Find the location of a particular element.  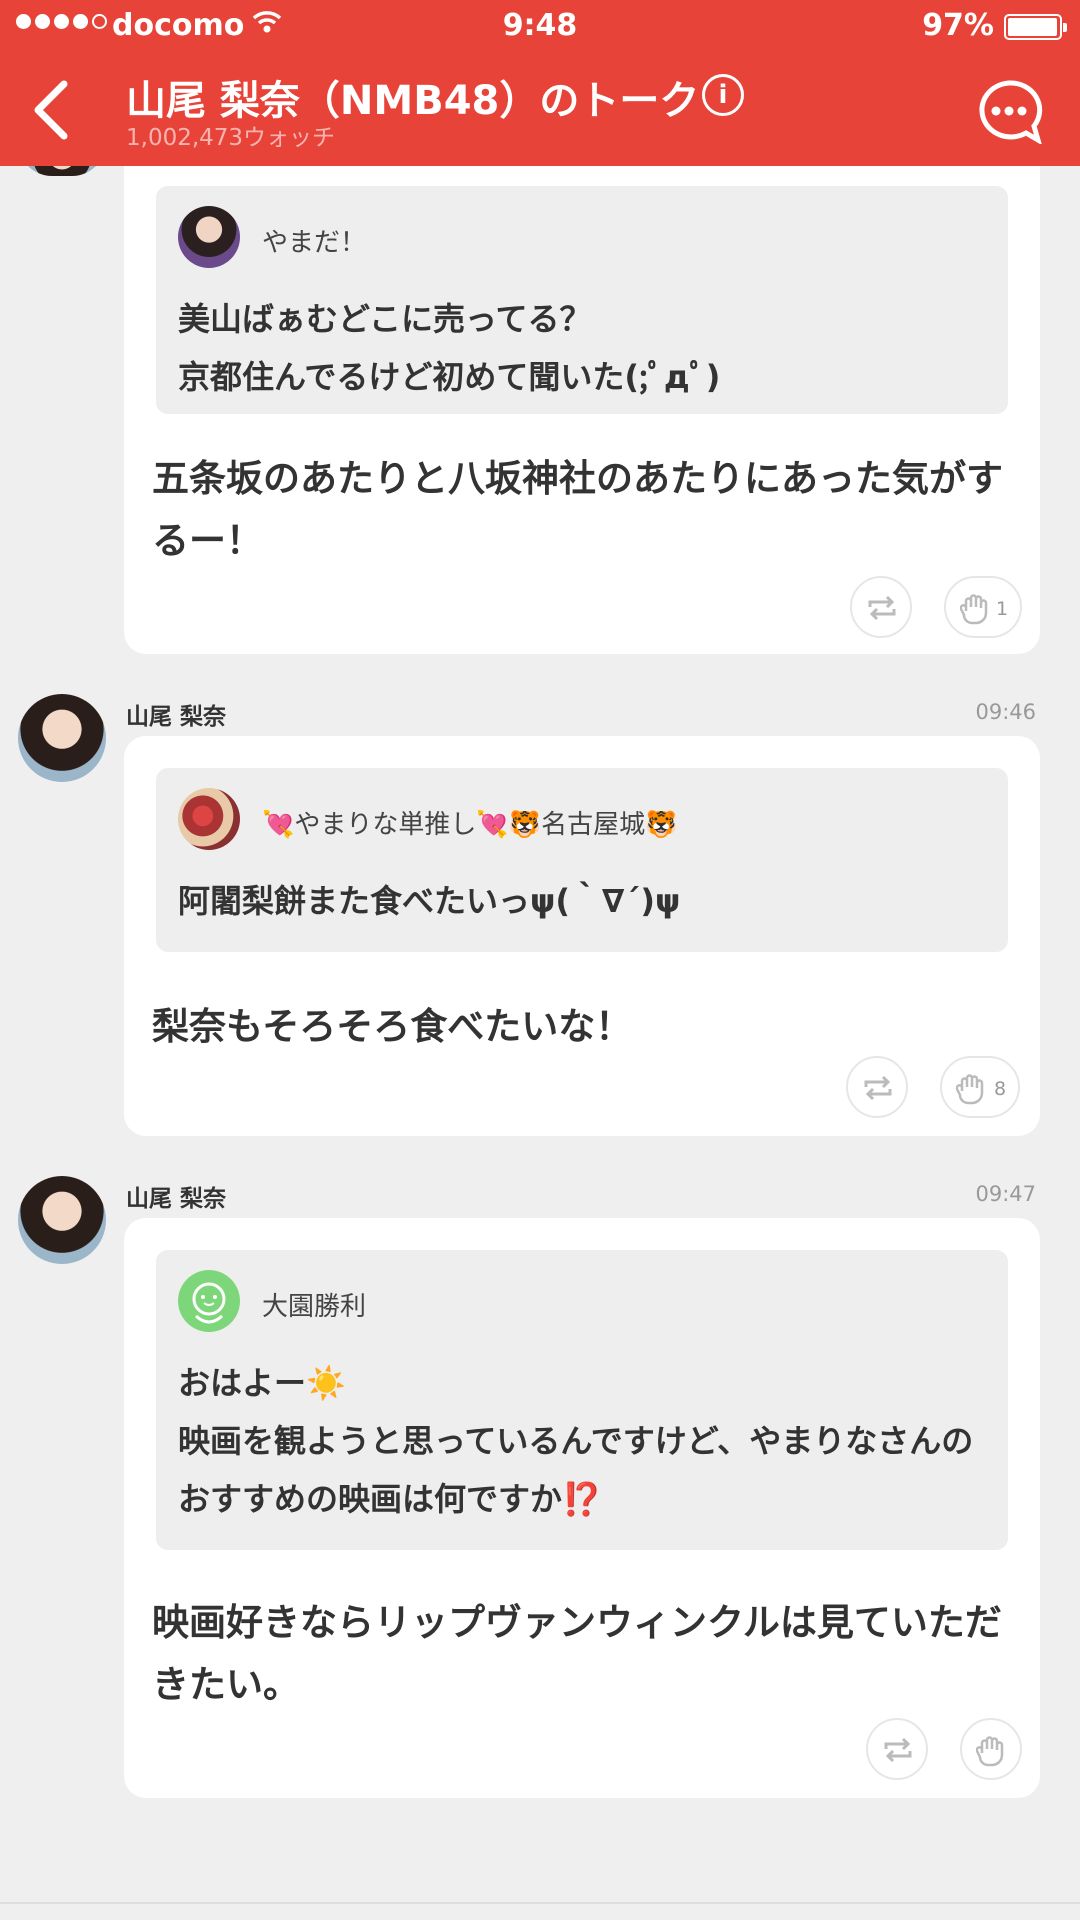

comment-line-1: おはよー☀️ is located at coordinates (262, 1383).